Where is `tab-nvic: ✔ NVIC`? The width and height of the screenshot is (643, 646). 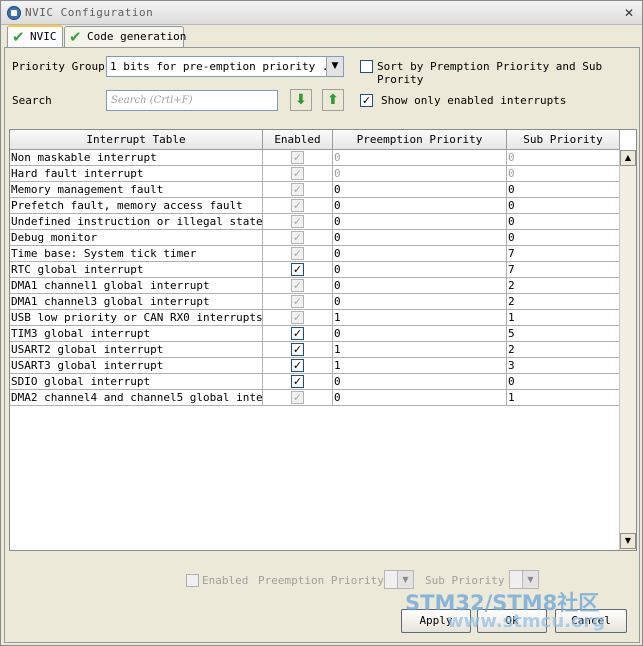 tab-nvic: ✔ NVIC is located at coordinates (35, 36).